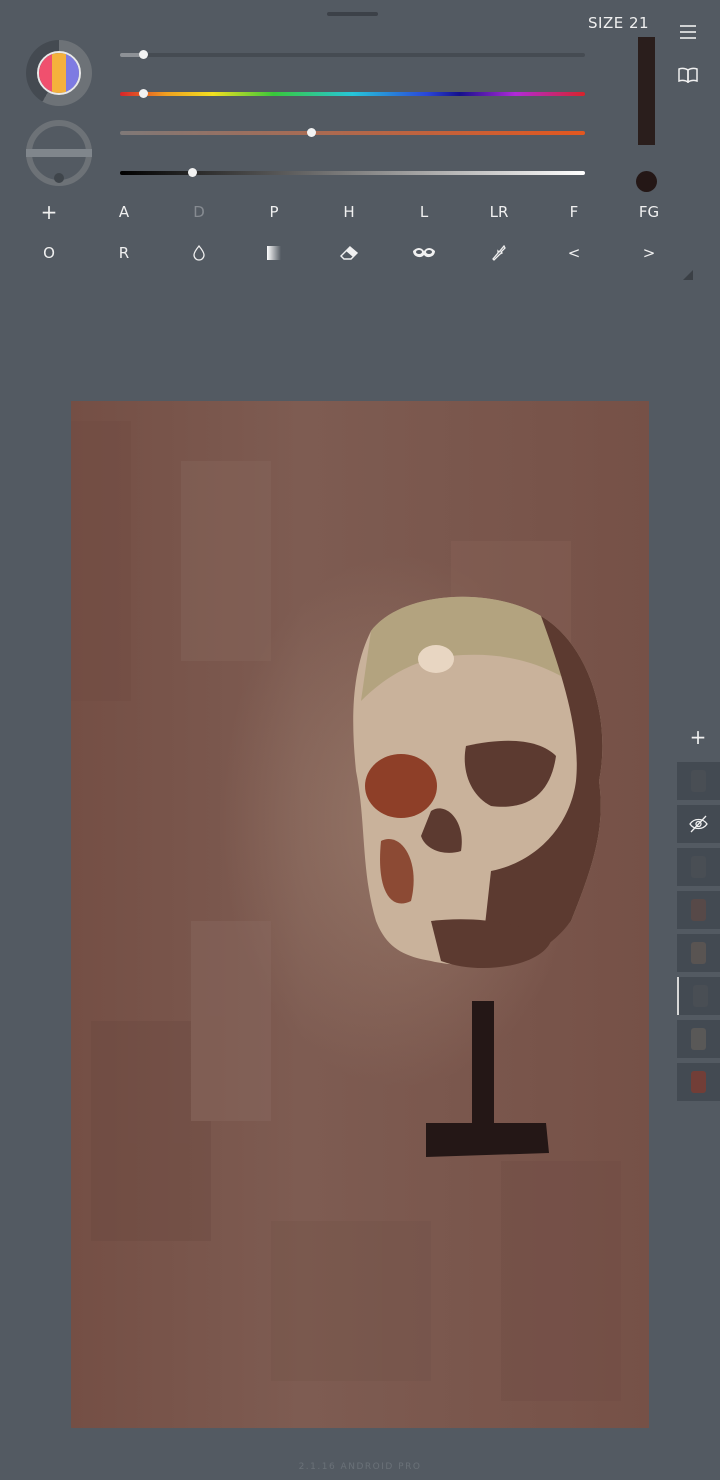  I want to click on mask-icon, so click(424, 253).